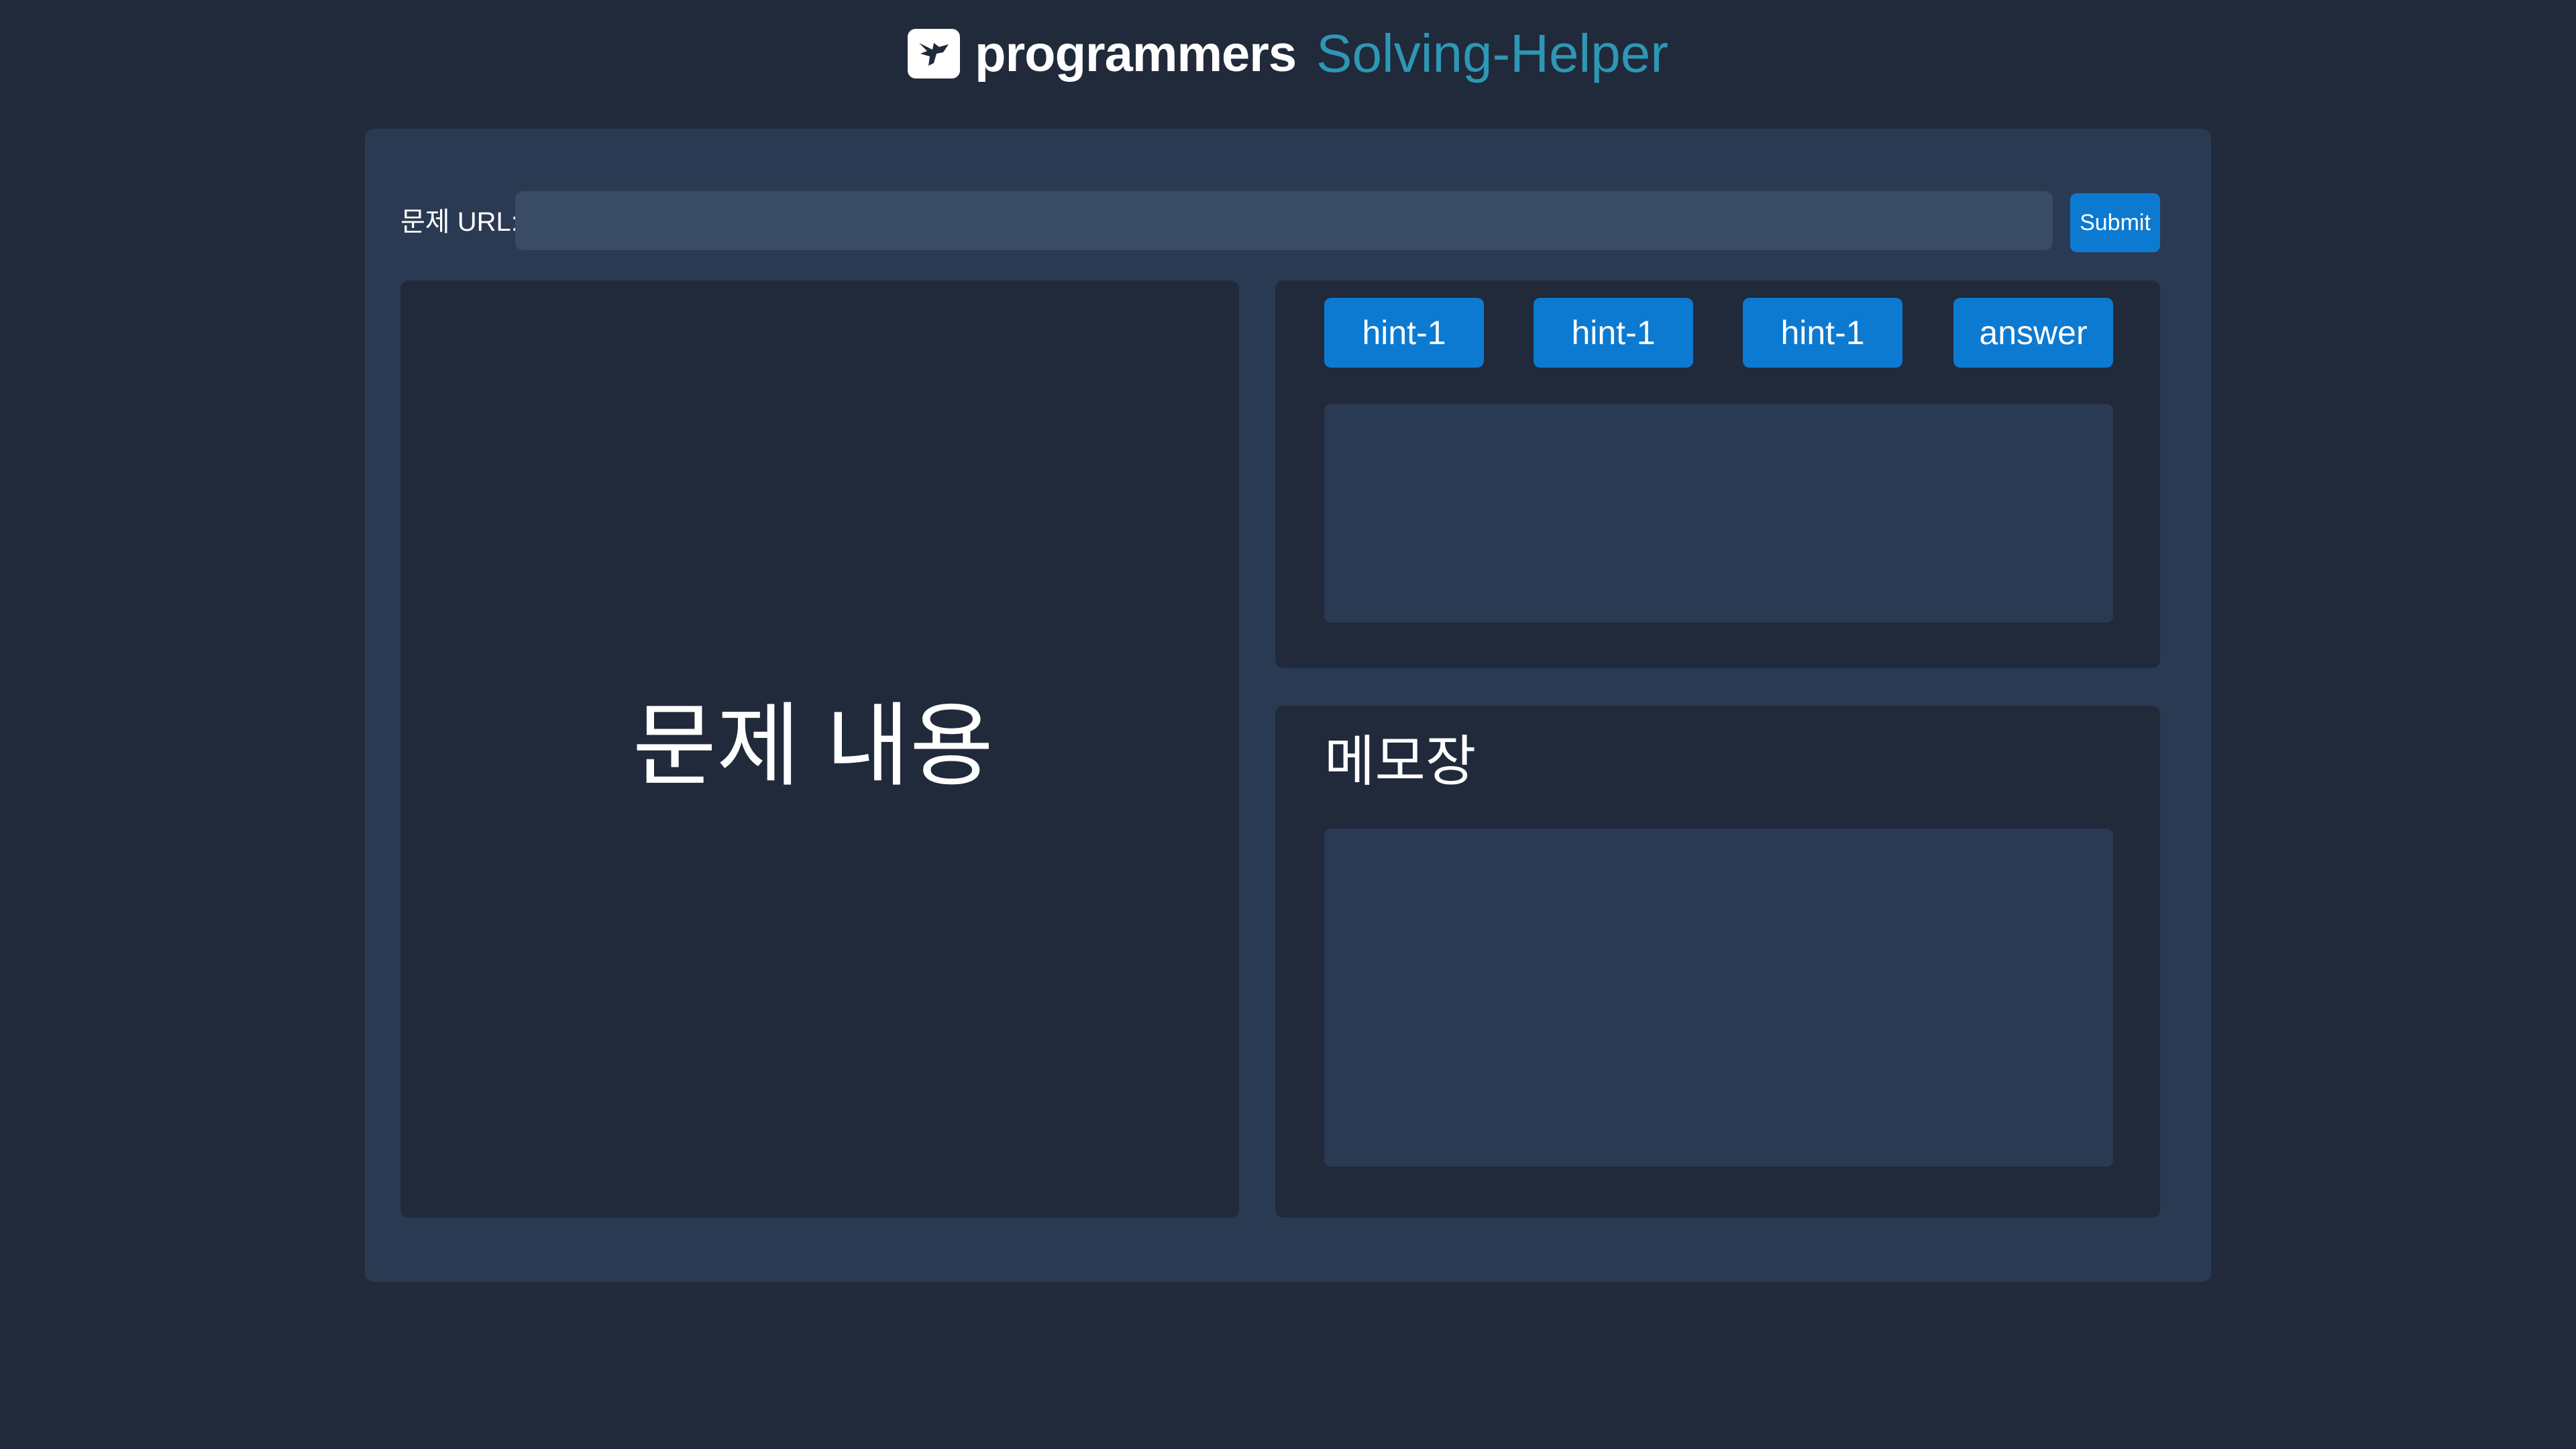  I want to click on app-header: programmers Solving-Helper, so click(1288, 53).